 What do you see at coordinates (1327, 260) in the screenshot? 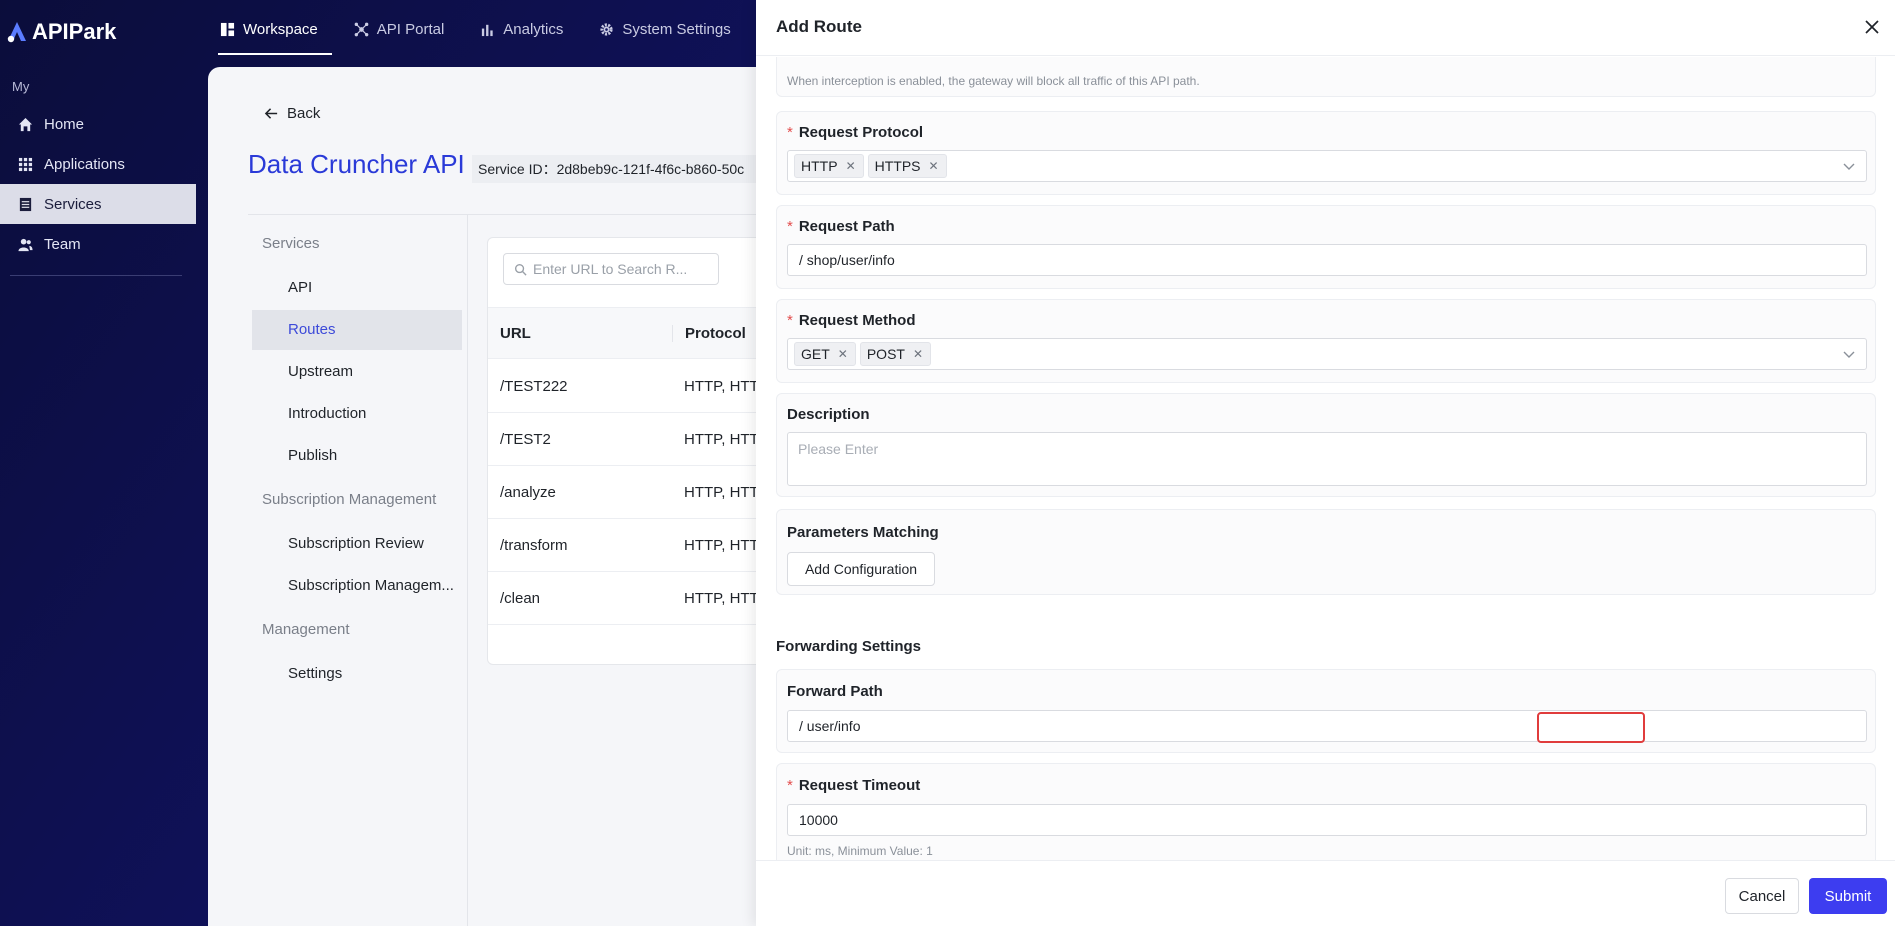
I see `request-path-input: / shop/user/info` at bounding box center [1327, 260].